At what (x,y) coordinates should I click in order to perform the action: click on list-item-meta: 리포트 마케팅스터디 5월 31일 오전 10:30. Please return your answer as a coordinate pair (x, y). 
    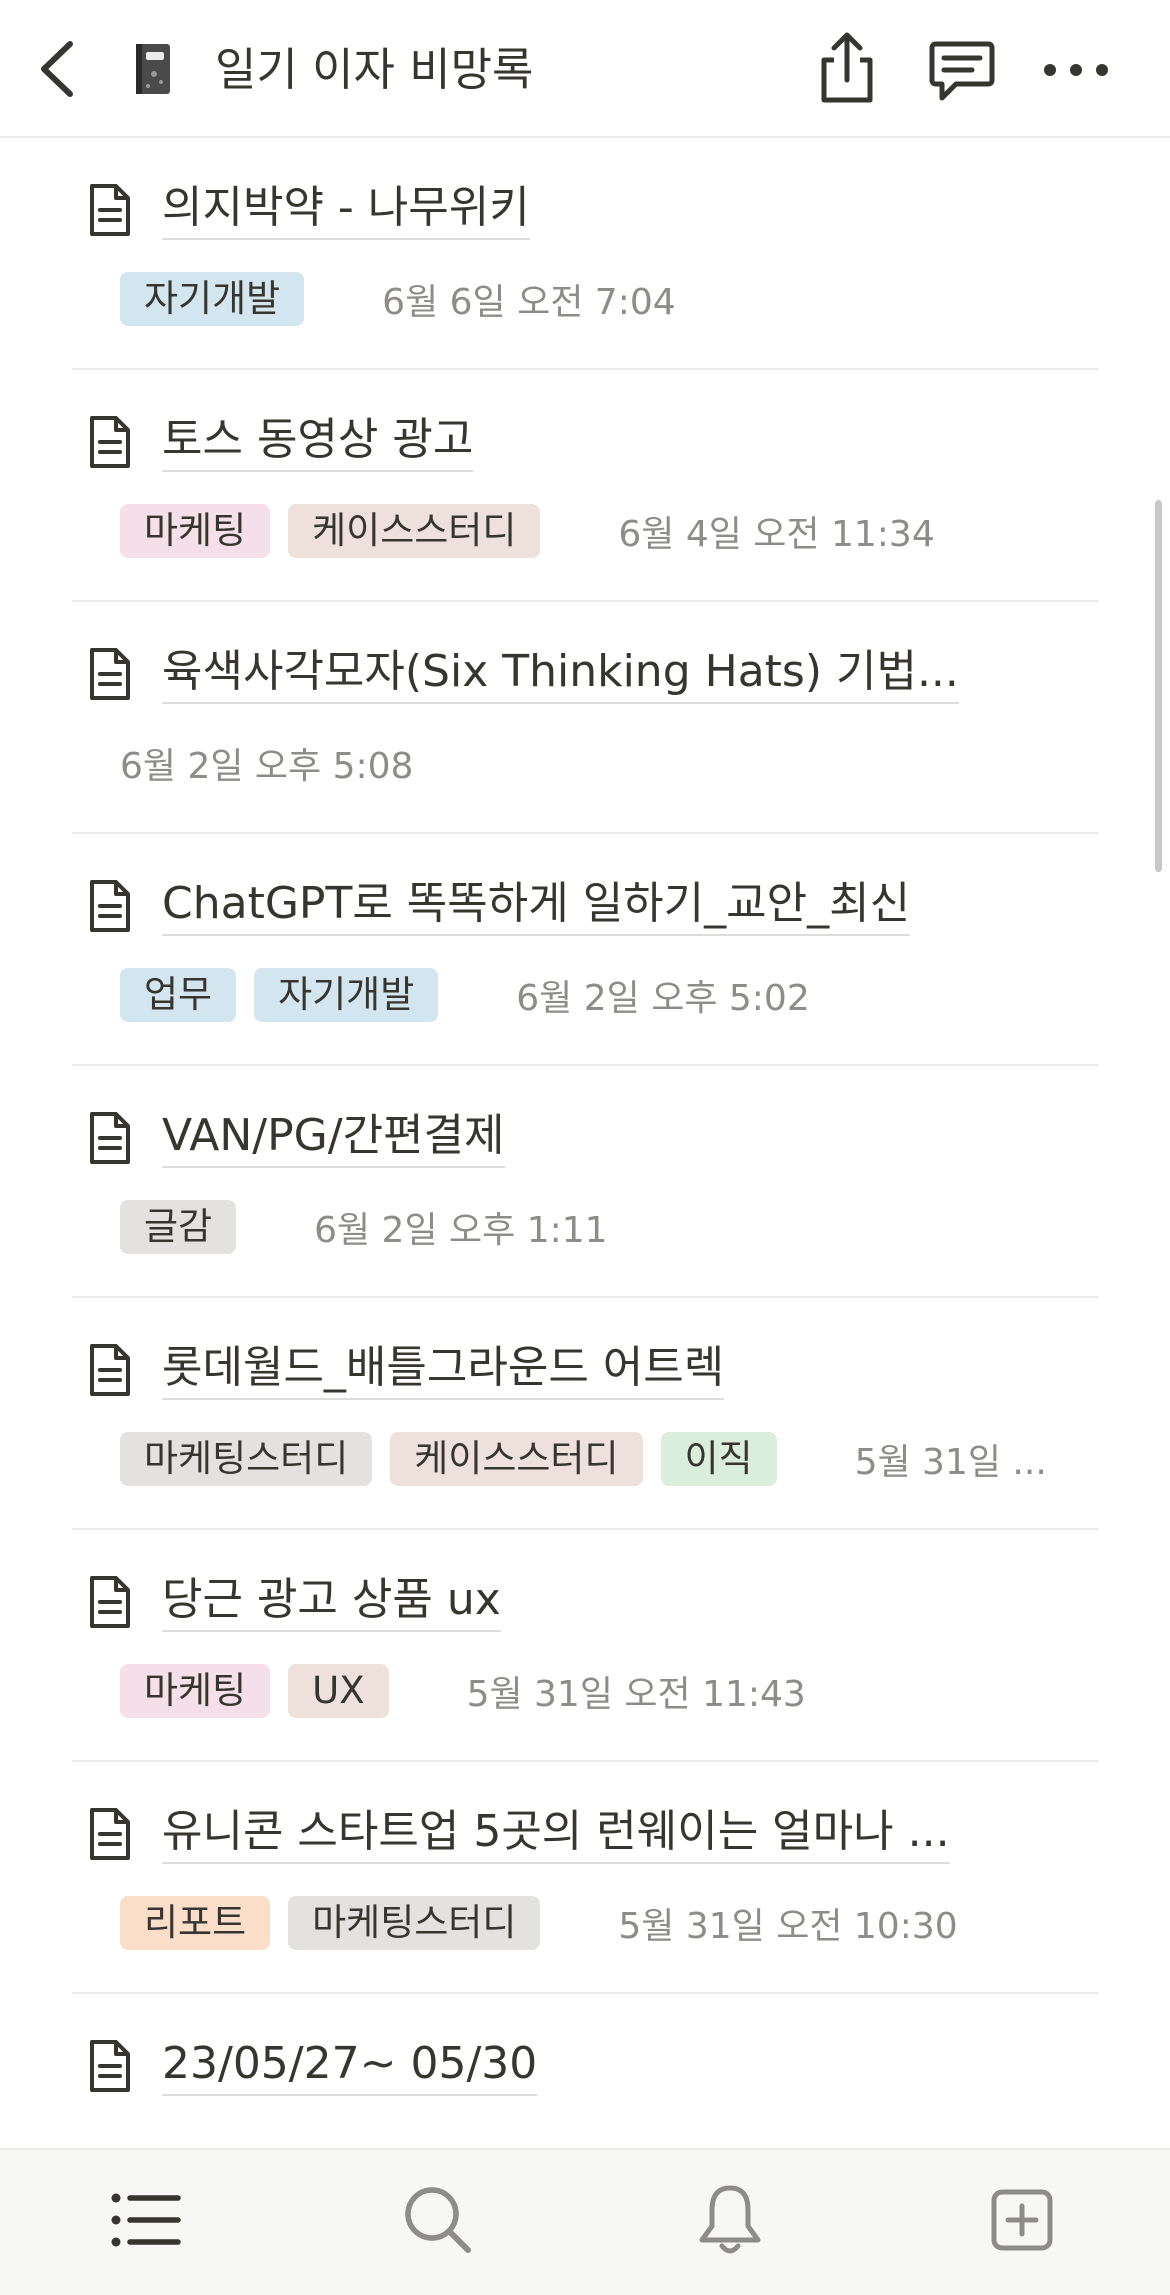
    Looking at the image, I should click on (539, 1923).